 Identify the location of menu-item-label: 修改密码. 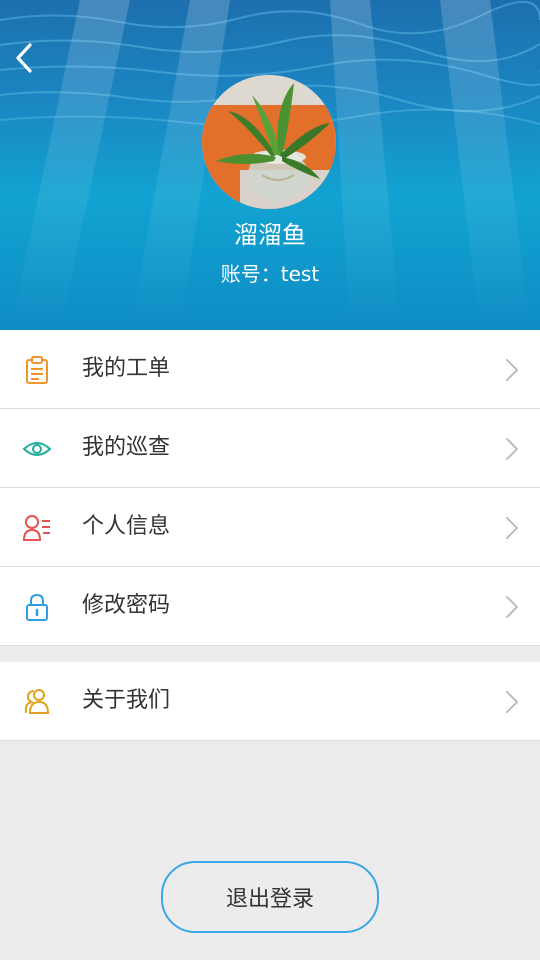
(126, 605).